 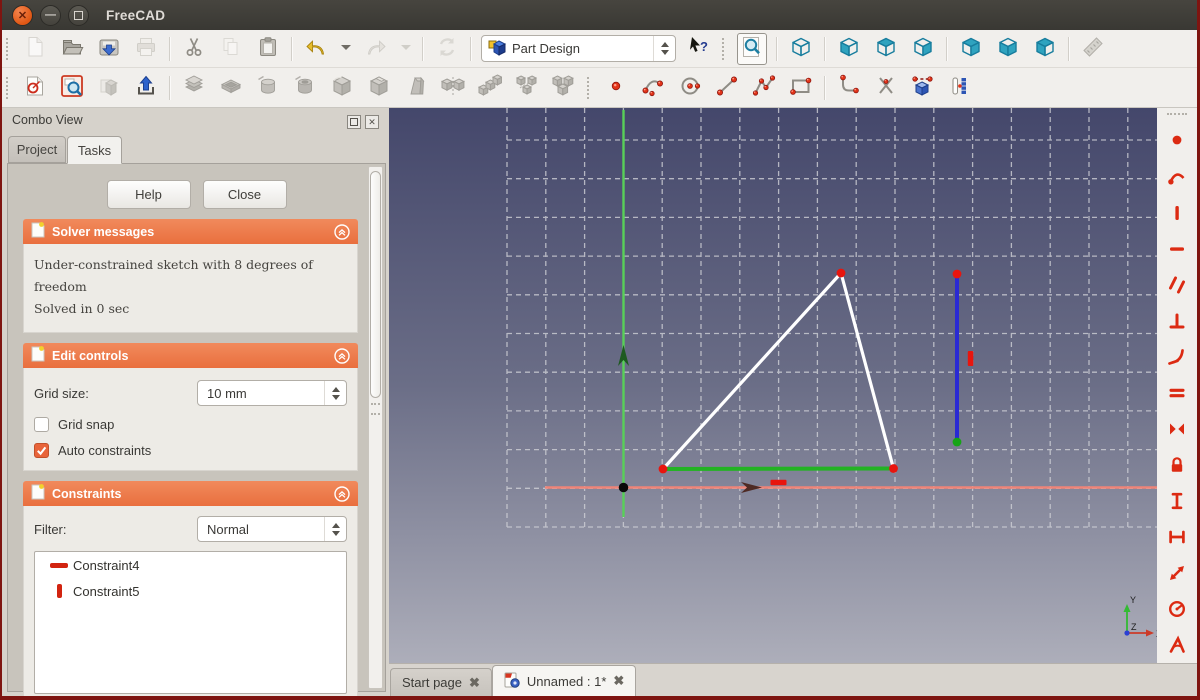 I want to click on undo-button, so click(x=316, y=49).